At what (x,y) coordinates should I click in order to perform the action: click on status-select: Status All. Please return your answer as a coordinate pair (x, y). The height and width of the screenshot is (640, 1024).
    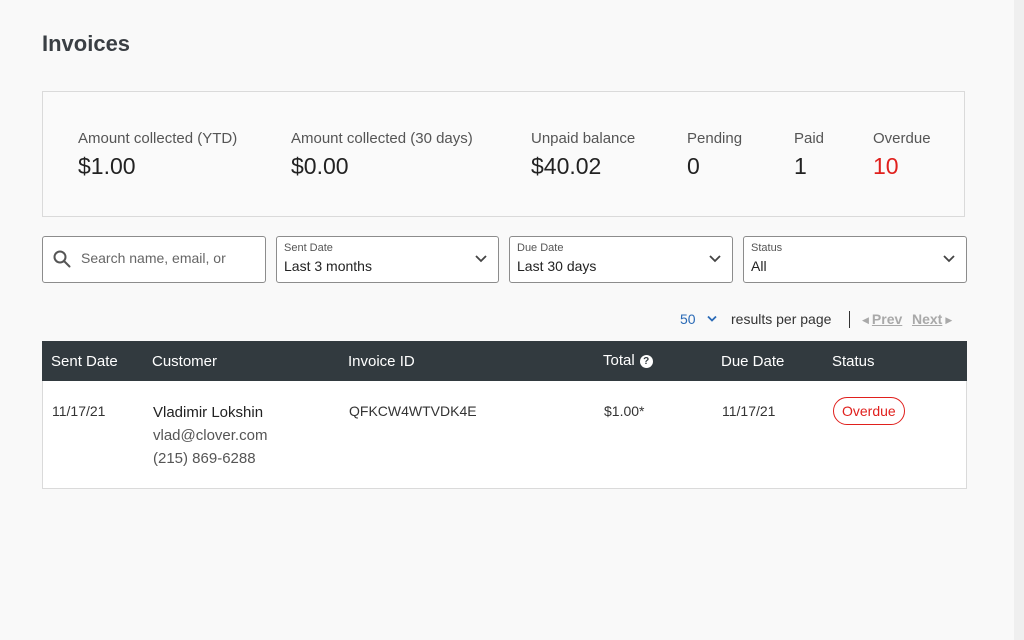
    Looking at the image, I should click on (855, 259).